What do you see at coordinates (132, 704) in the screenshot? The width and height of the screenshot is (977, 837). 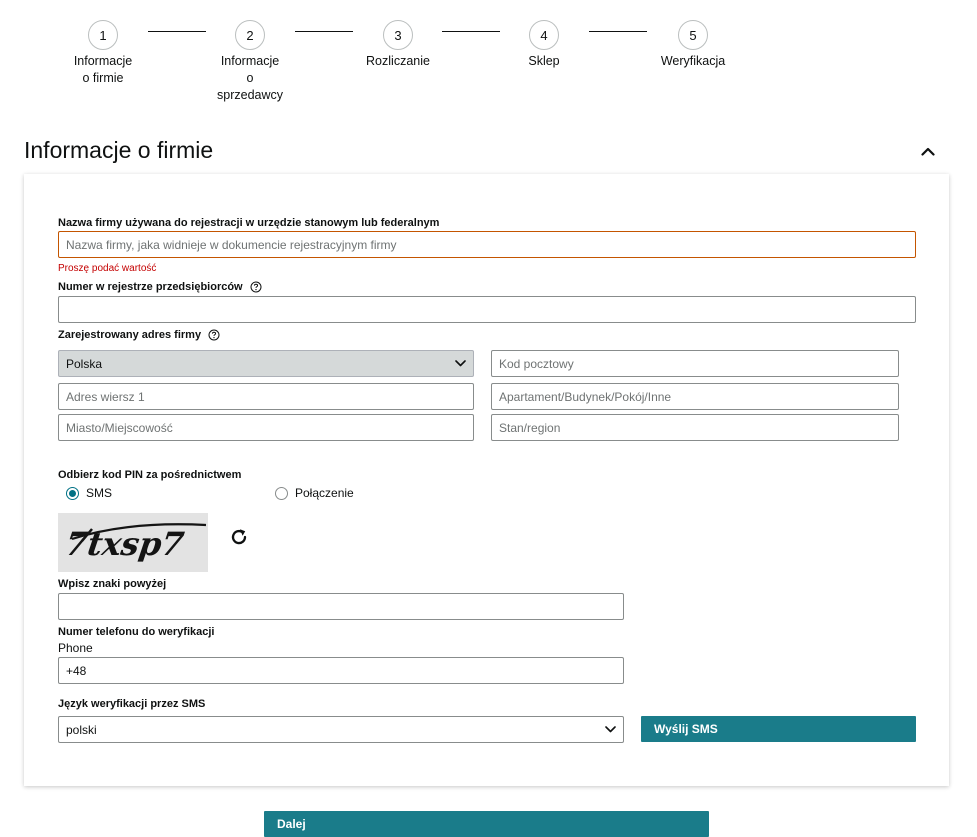 I see `sms-language-label: Język weryfikacji przez SMS` at bounding box center [132, 704].